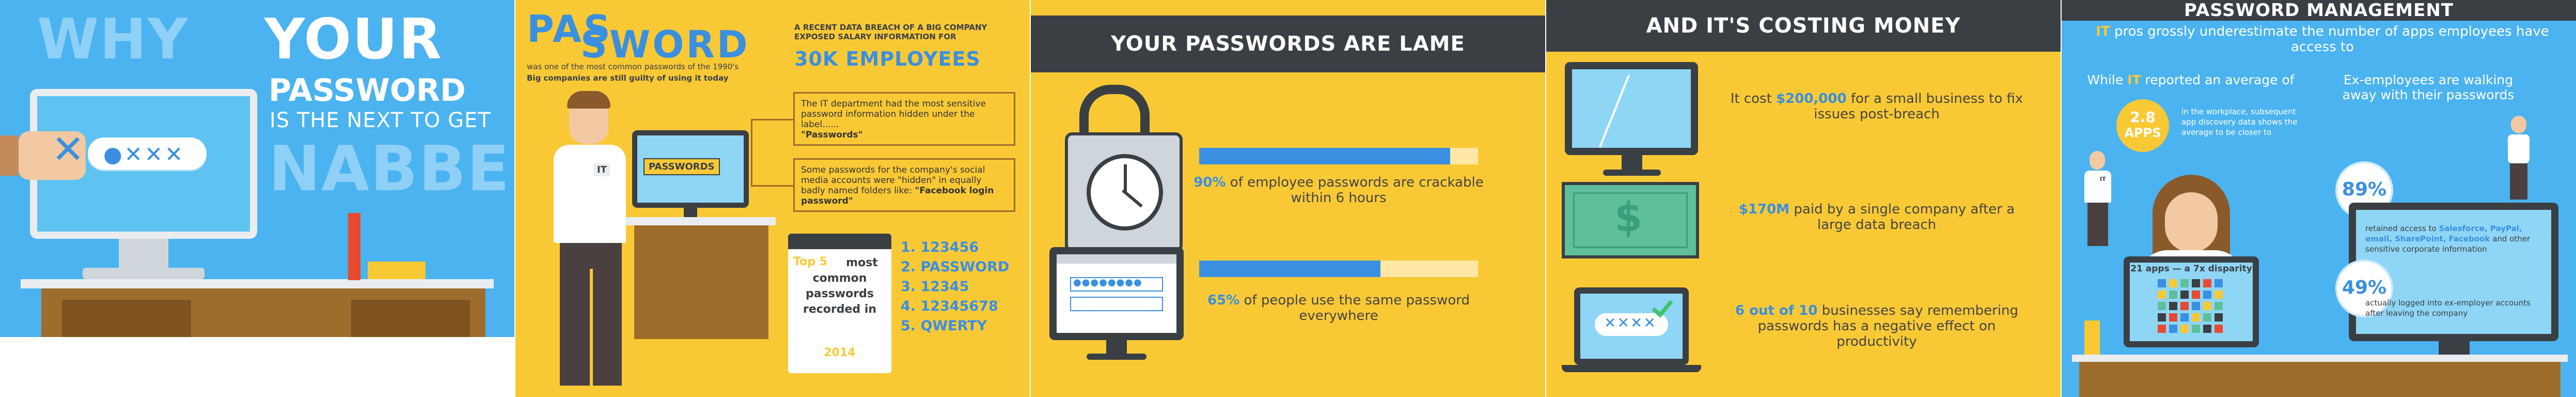  I want to click on passwords-monitor: PASSWORDS, so click(690, 169).